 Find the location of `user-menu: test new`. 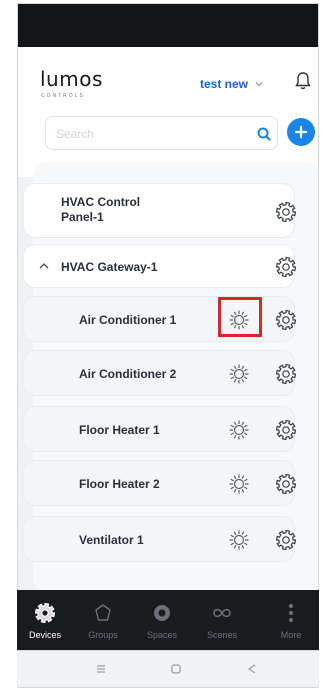

user-menu: test new is located at coordinates (232, 84).